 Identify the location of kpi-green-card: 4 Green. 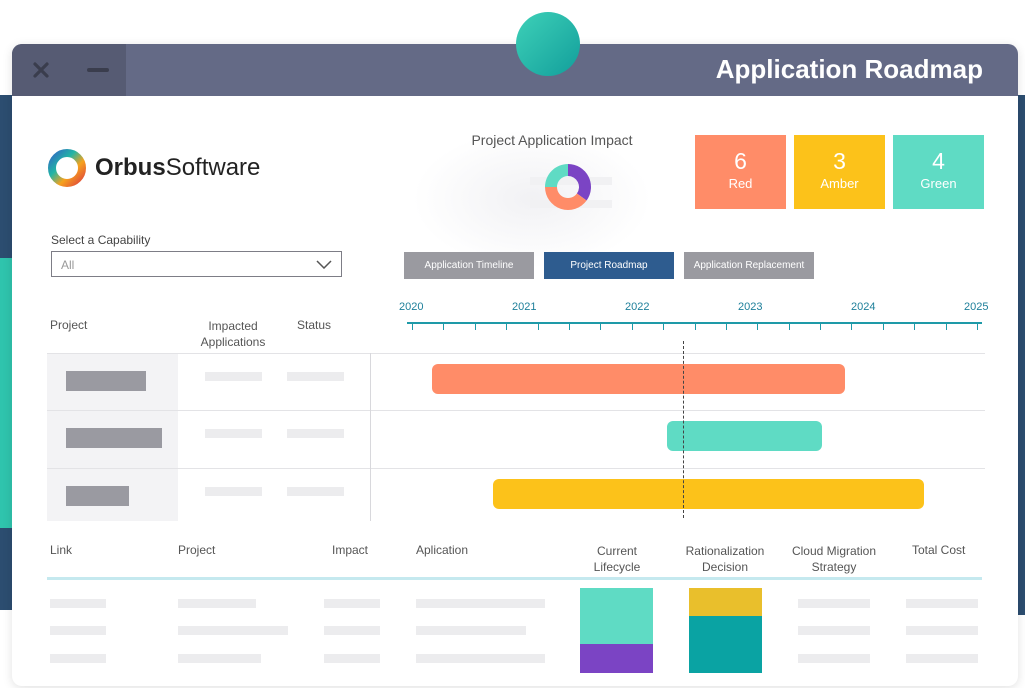
(938, 172).